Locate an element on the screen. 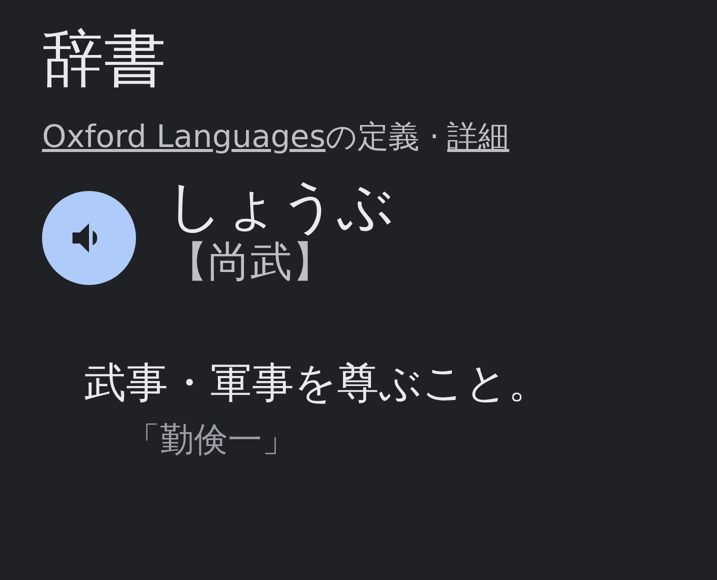  example-text: 「勤倹一」 is located at coordinates (211, 440).